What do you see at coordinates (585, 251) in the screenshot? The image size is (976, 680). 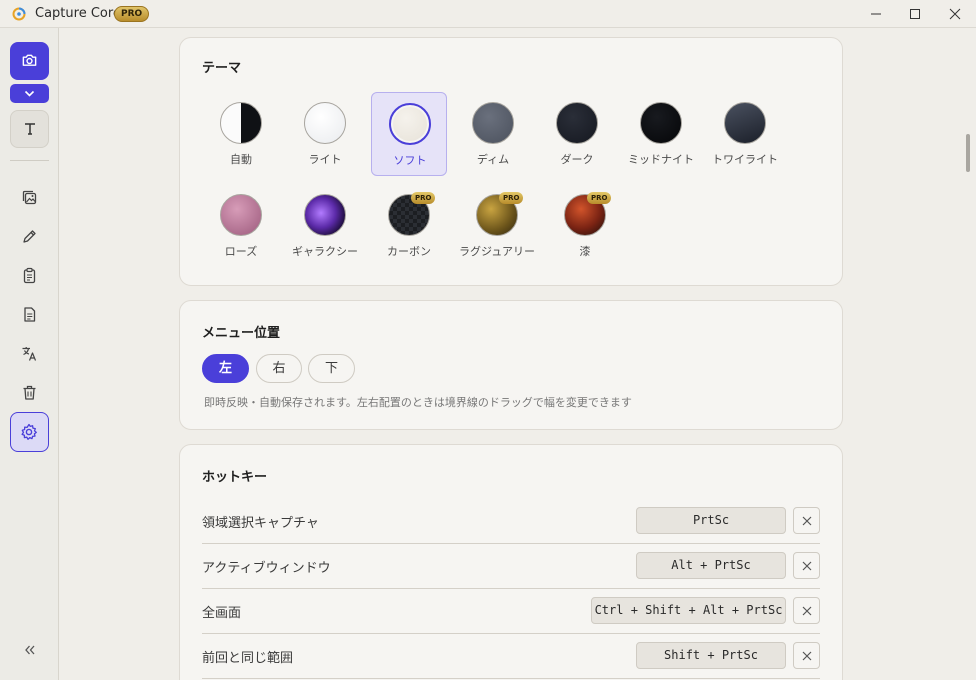 I see `theme-label: 漆` at bounding box center [585, 251].